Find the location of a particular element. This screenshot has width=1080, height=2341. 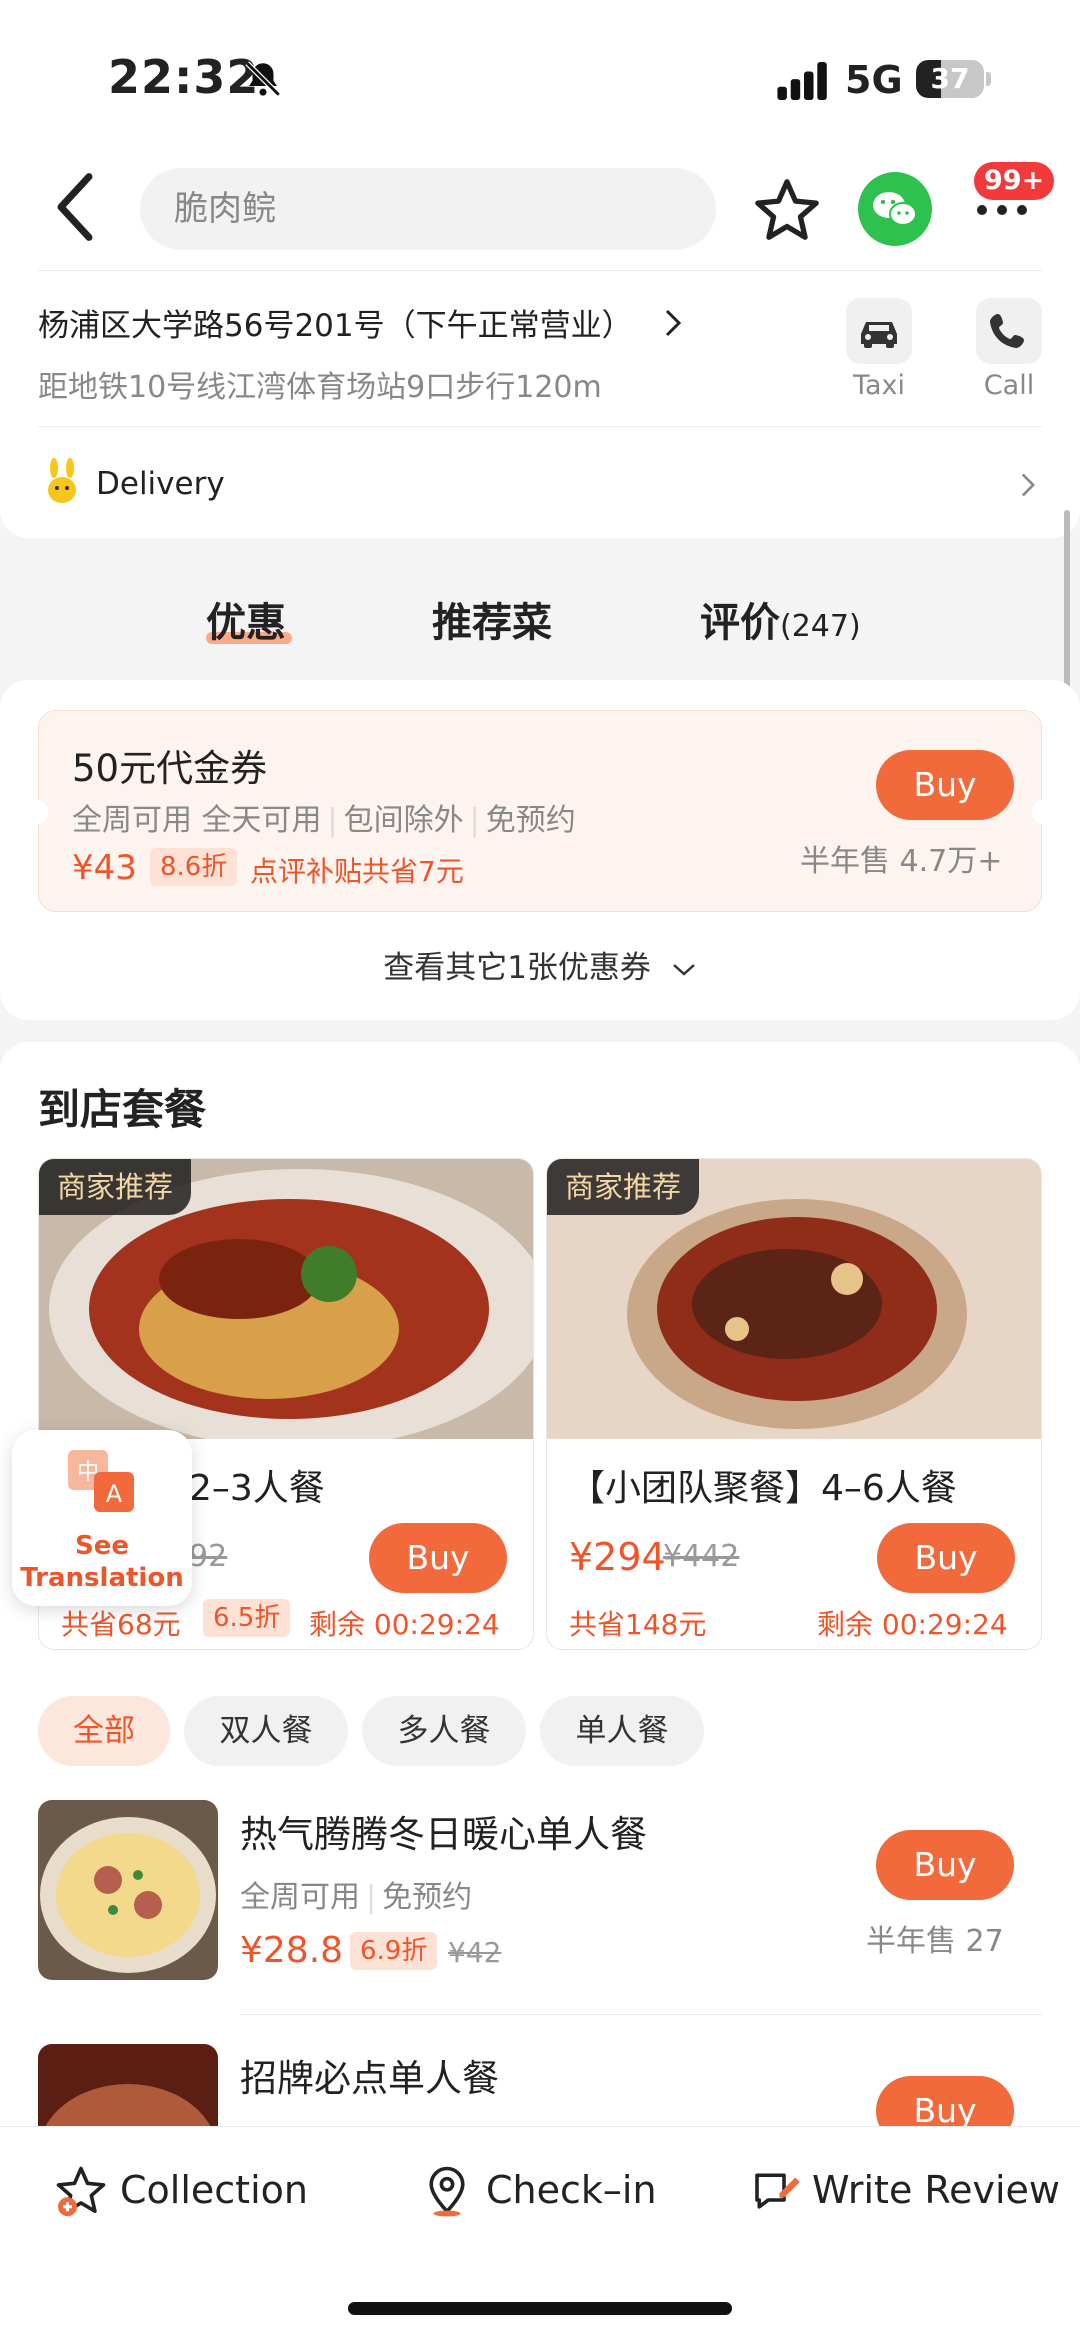

star-add-icon is located at coordinates (81, 2191).